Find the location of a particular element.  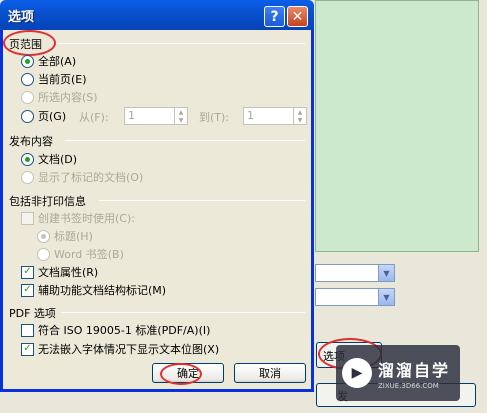

radio-selection: 所选内容(S) is located at coordinates (59, 97).